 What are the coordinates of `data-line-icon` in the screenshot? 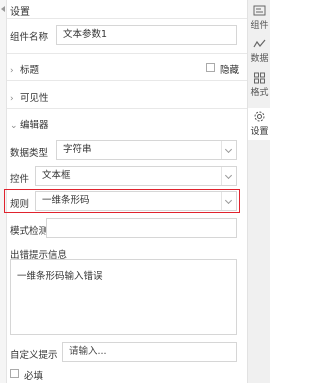 It's located at (259, 43).